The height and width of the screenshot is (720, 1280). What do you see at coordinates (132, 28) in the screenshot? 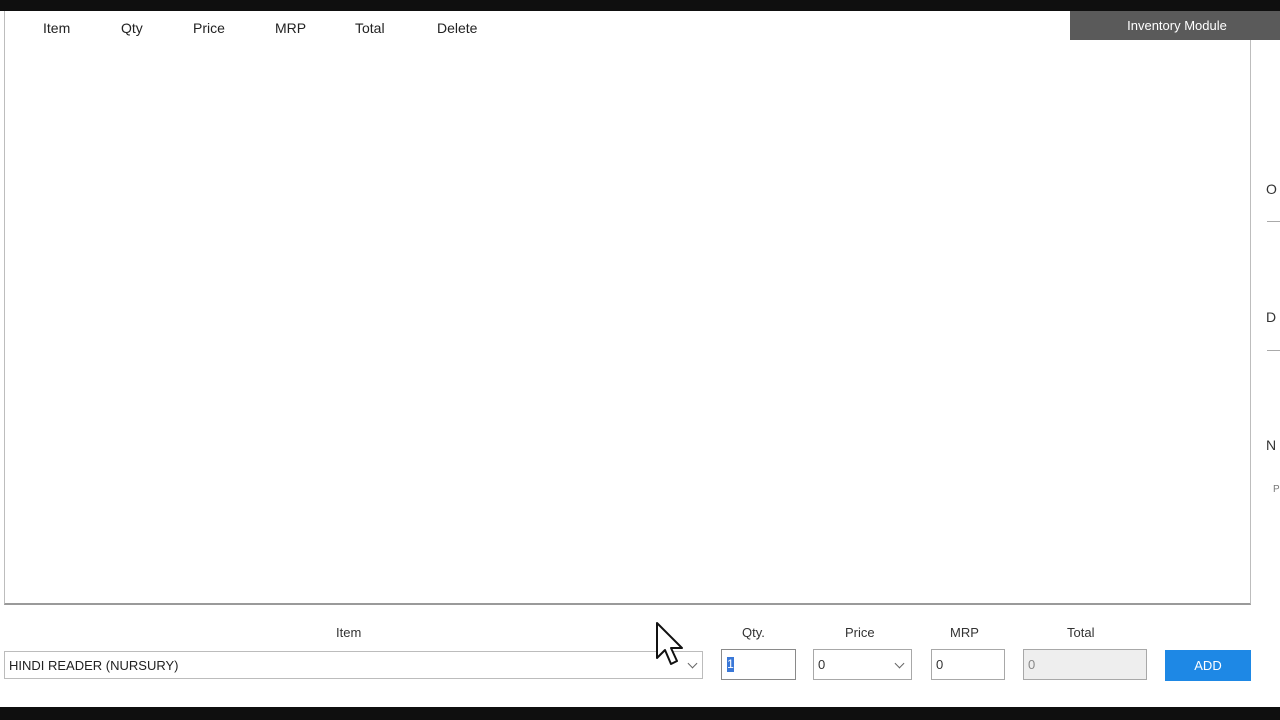
I see `column-header-qty: Qty` at bounding box center [132, 28].